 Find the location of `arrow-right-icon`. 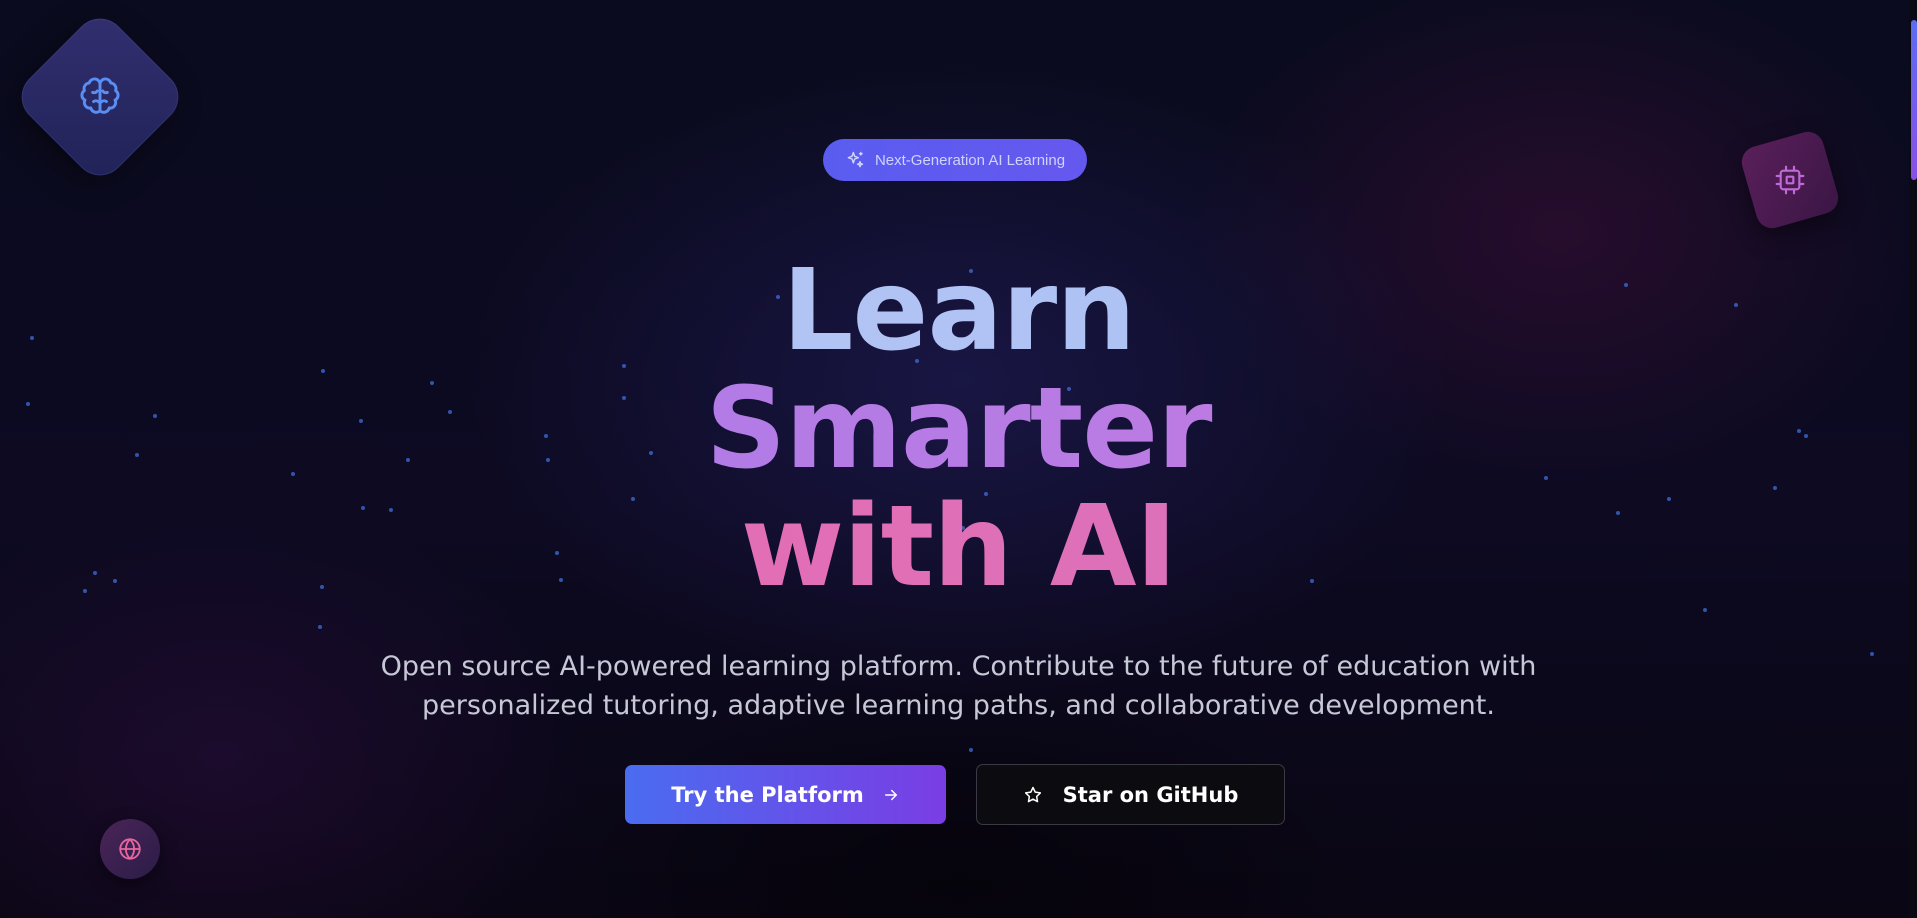

arrow-right-icon is located at coordinates (890, 794).